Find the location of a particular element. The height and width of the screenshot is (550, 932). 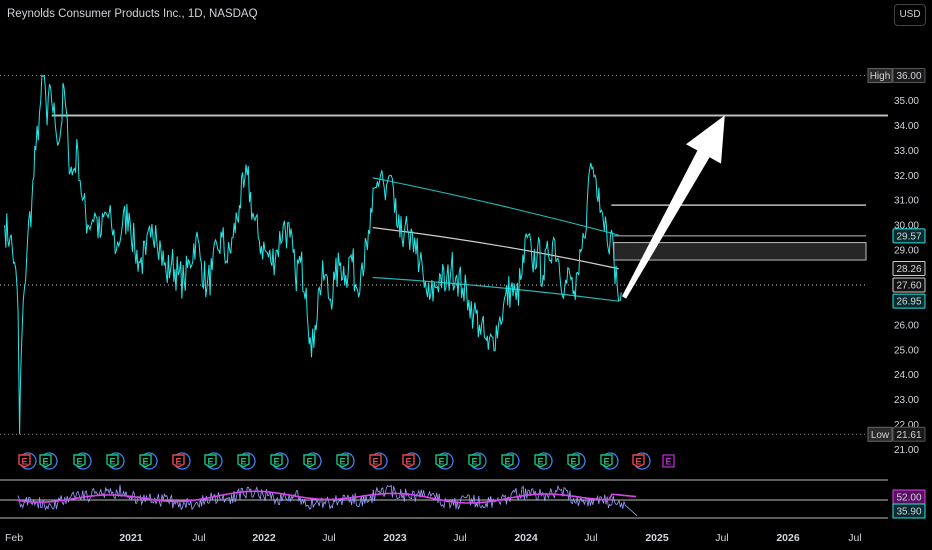

badge-value: 36.00 is located at coordinates (908, 76).